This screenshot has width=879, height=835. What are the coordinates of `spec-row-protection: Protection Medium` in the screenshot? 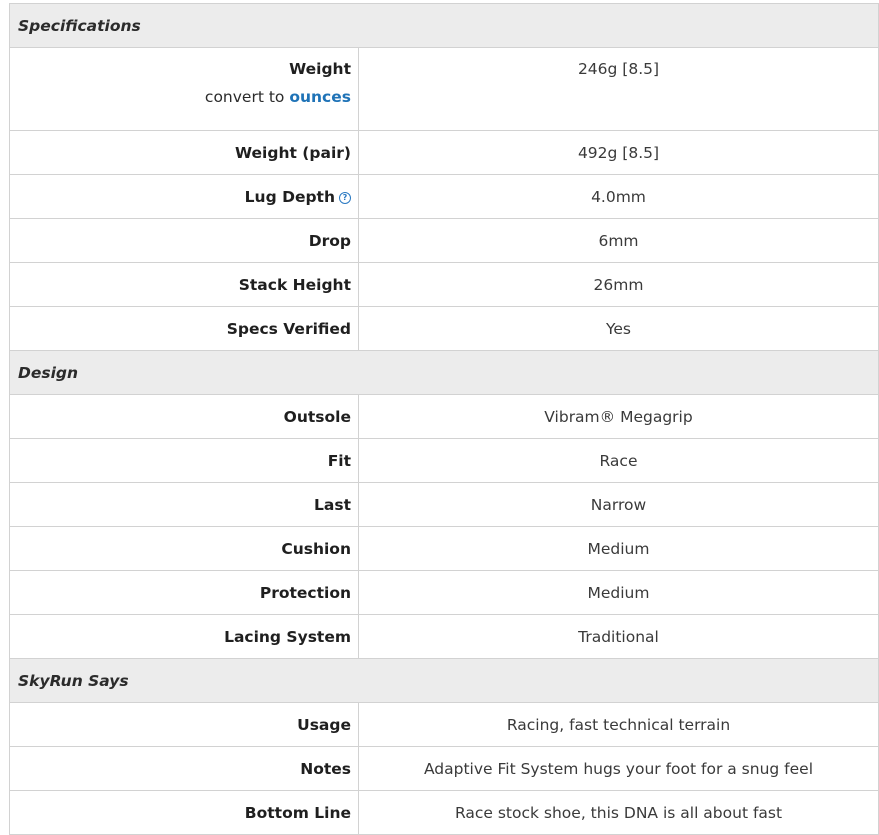 It's located at (444, 592).